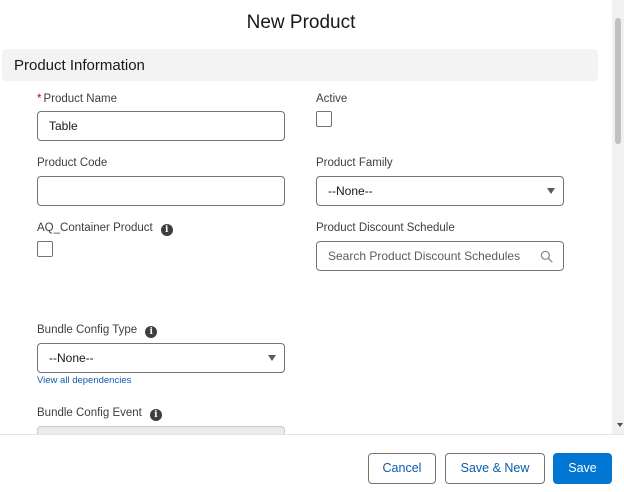 Image resolution: width=624 pixels, height=492 pixels. I want to click on modal-title: New Product, so click(301, 22).